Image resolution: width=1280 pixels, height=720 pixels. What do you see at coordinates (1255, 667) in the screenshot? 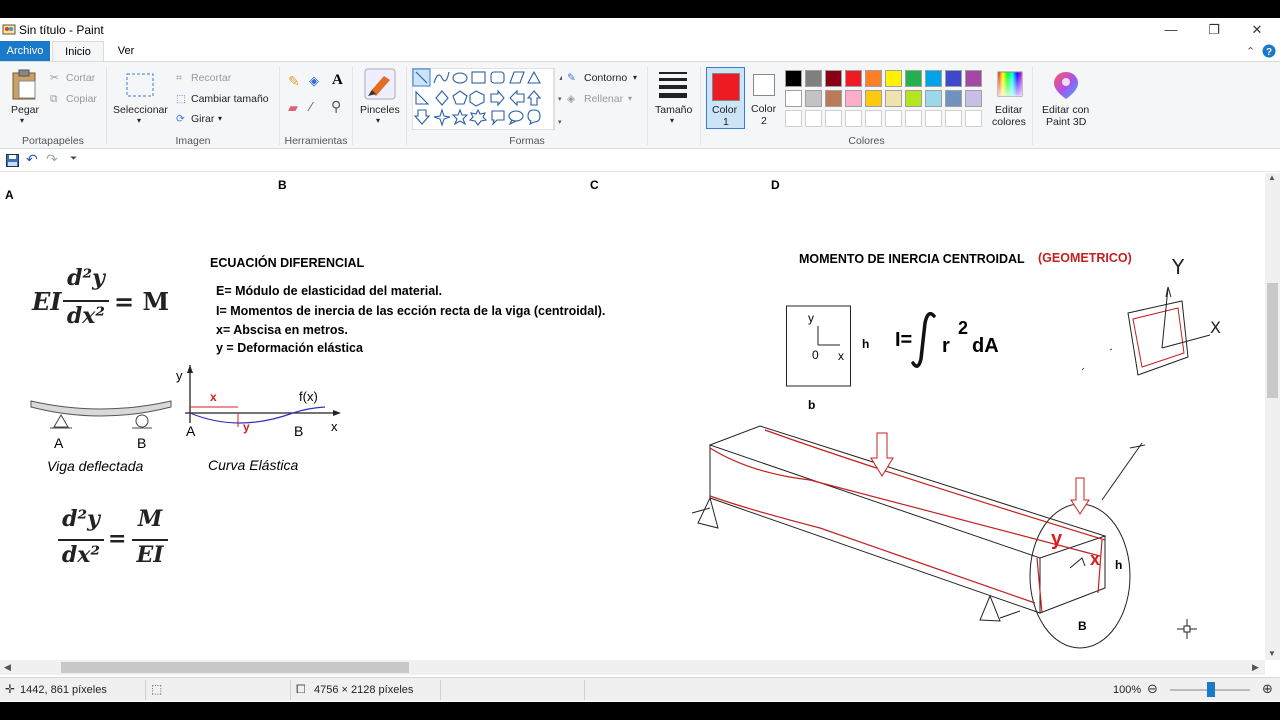
I see `scroll-right-icon: ▶` at bounding box center [1255, 667].